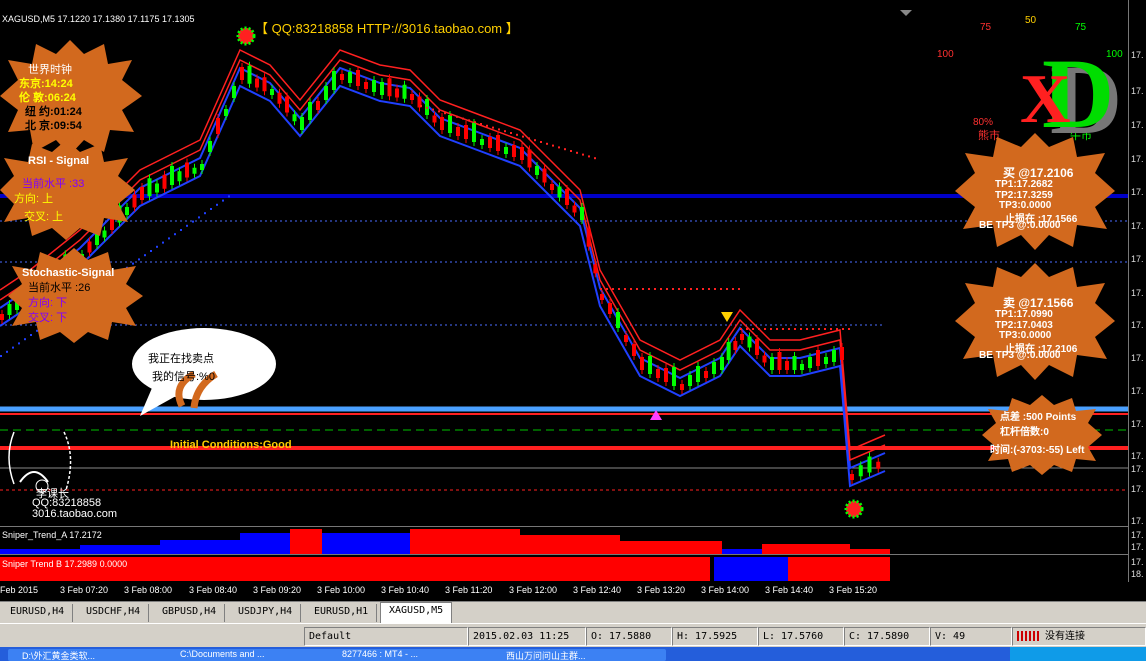 This screenshot has width=1146, height=661. Describe the element at coordinates (75, 514) in the screenshot. I see `watermark-site: 3016.taobao.com` at that location.